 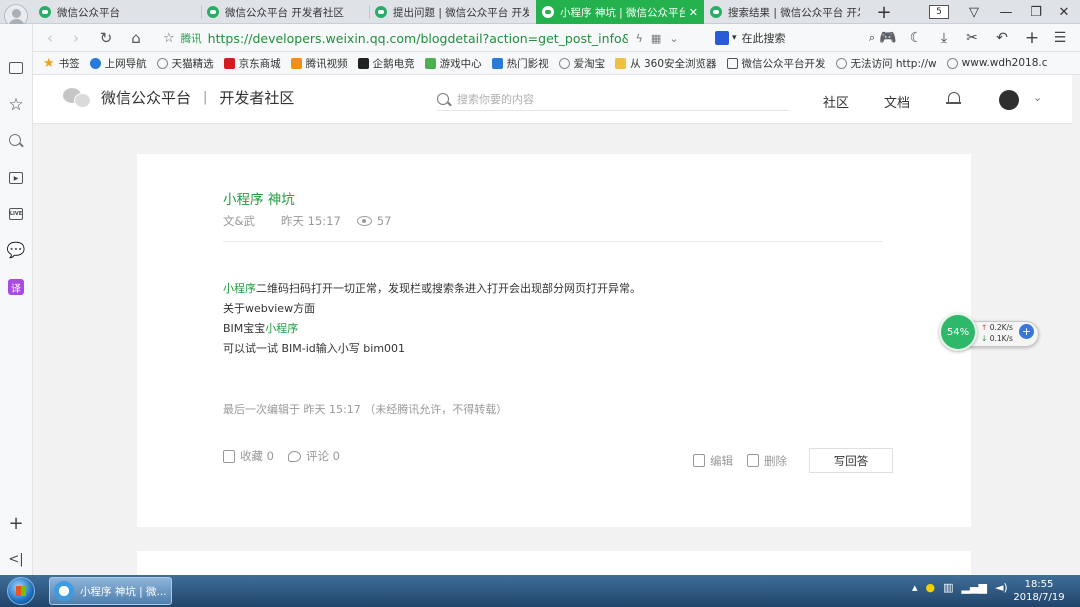 I want to click on bookmark-item: 企鹅电竞, so click(x=386, y=63).